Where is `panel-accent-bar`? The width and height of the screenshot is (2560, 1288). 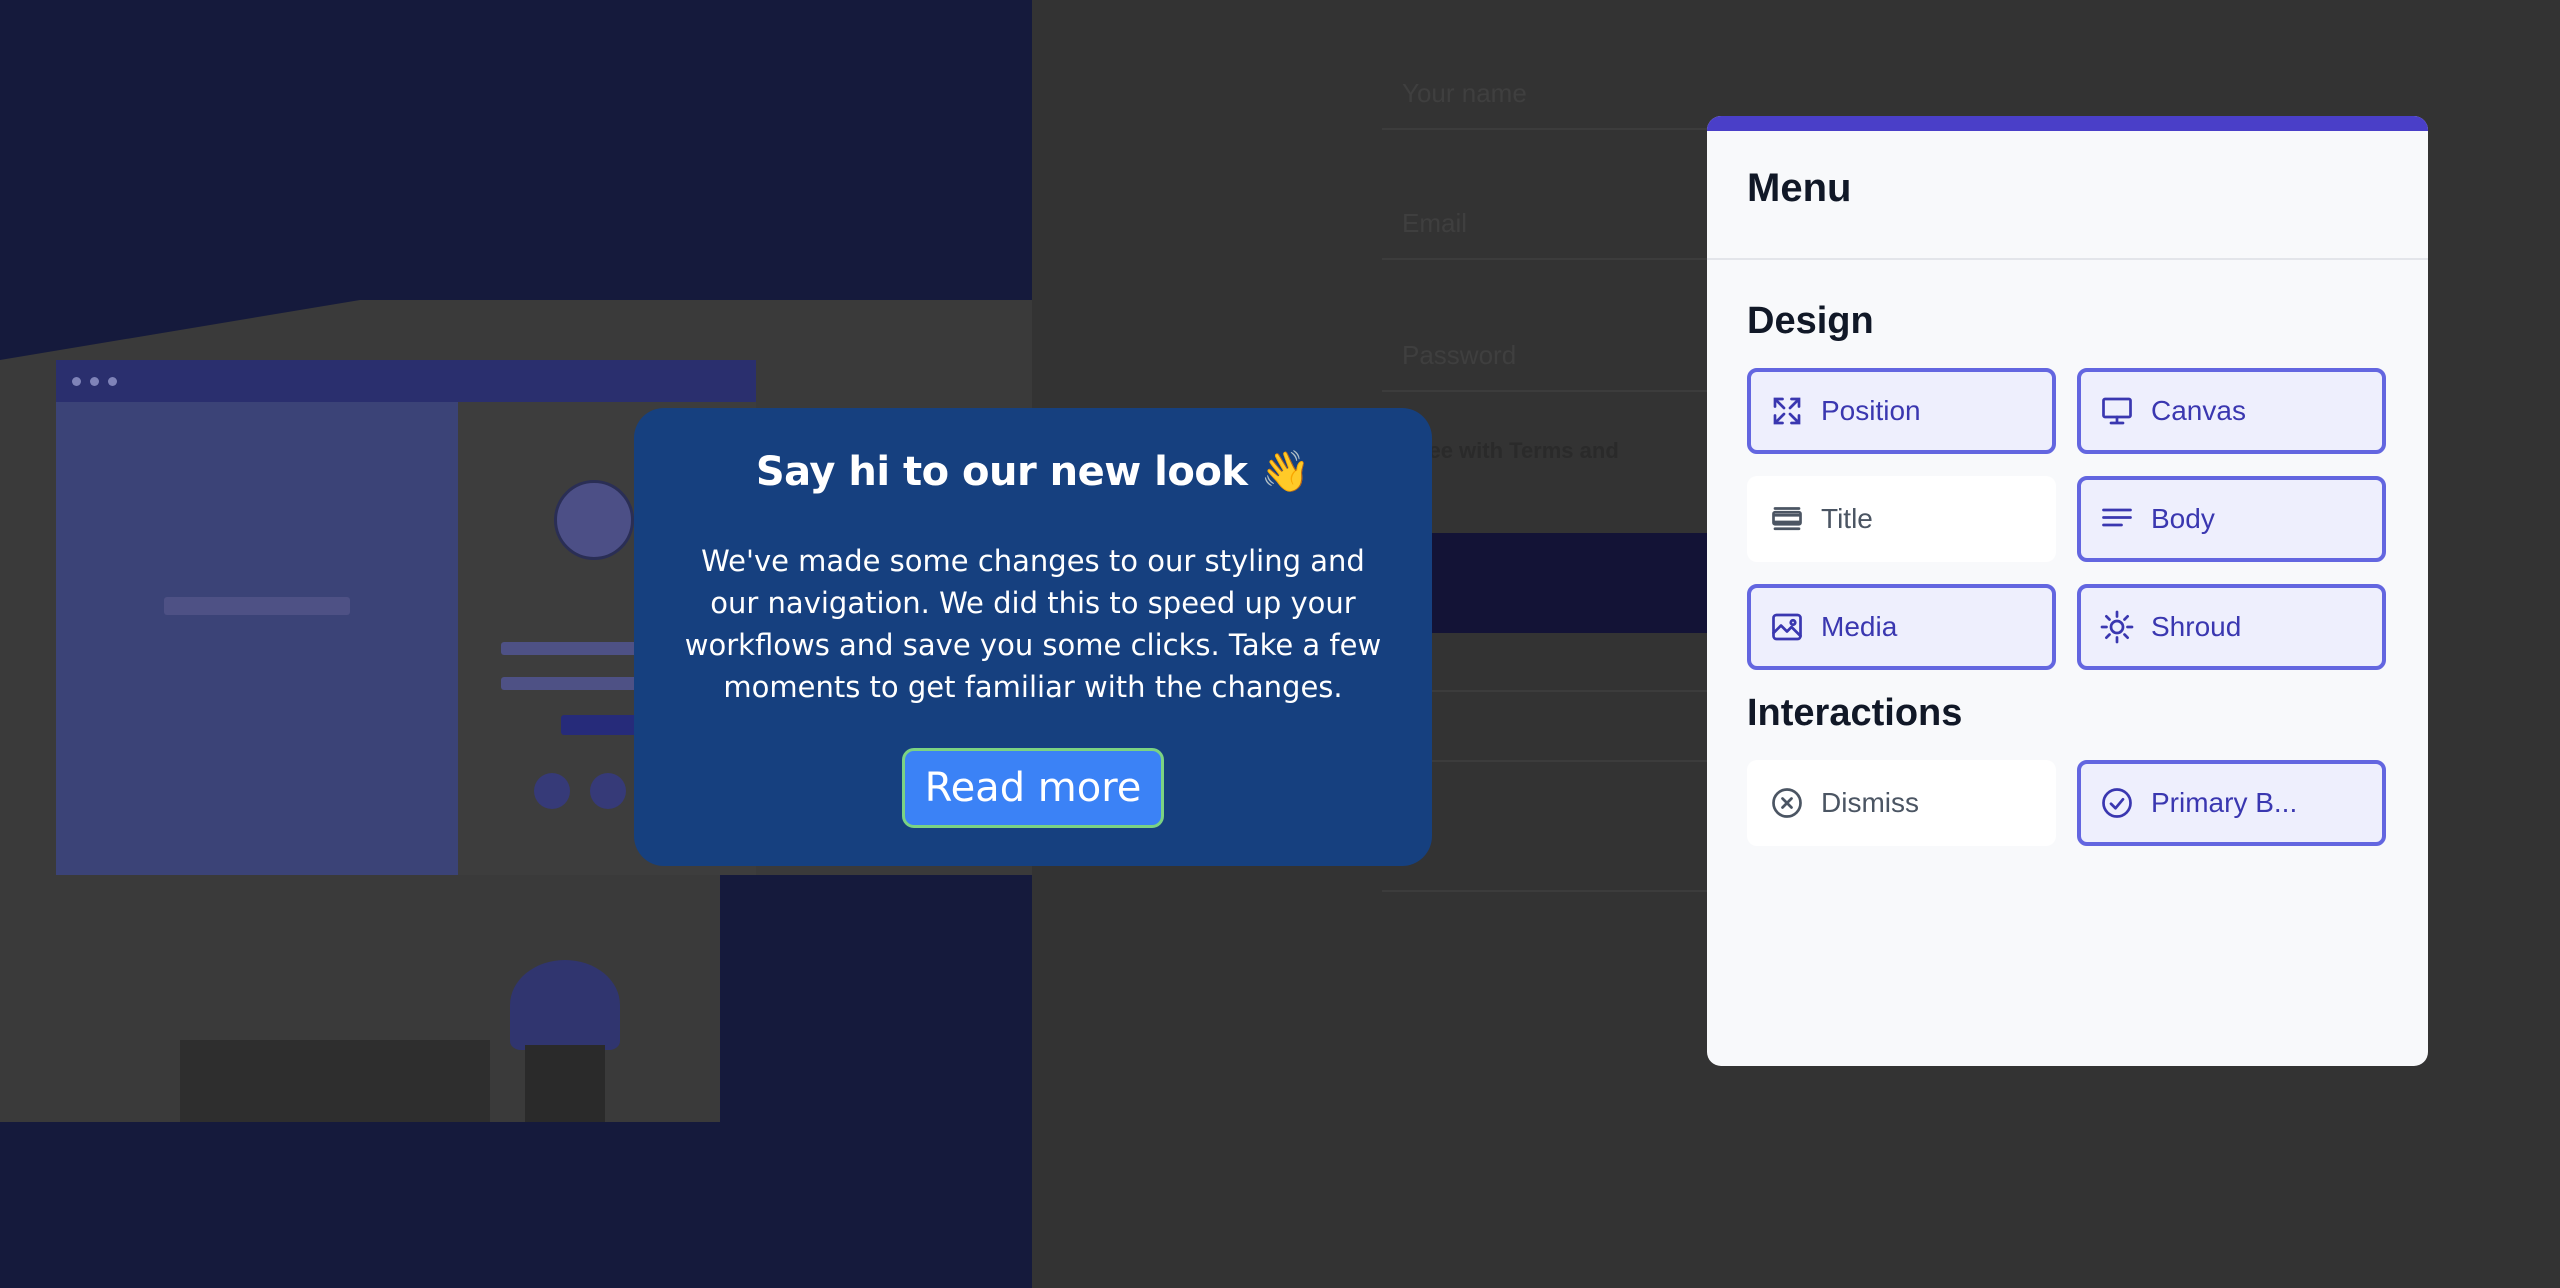 panel-accent-bar is located at coordinates (2067, 123).